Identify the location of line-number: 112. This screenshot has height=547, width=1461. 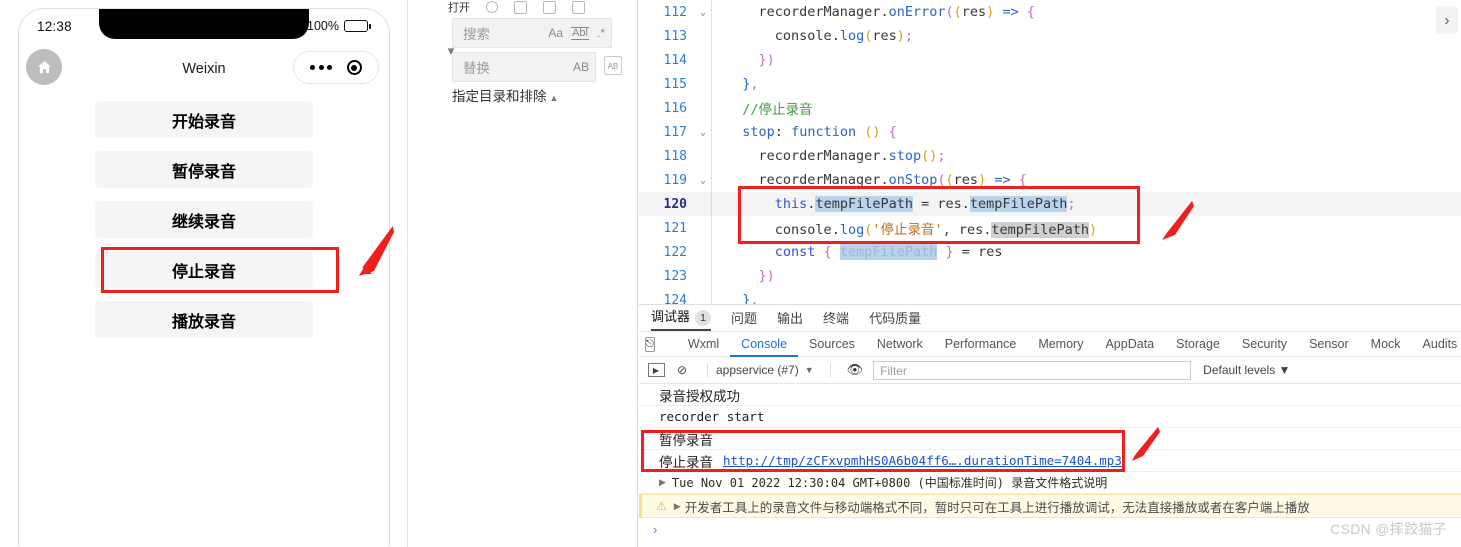
(675, 12).